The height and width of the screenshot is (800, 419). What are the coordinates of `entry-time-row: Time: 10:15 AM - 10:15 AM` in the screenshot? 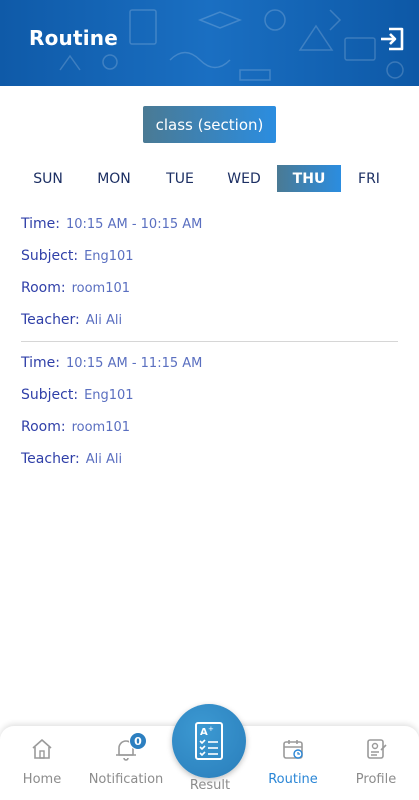 It's located at (111, 224).